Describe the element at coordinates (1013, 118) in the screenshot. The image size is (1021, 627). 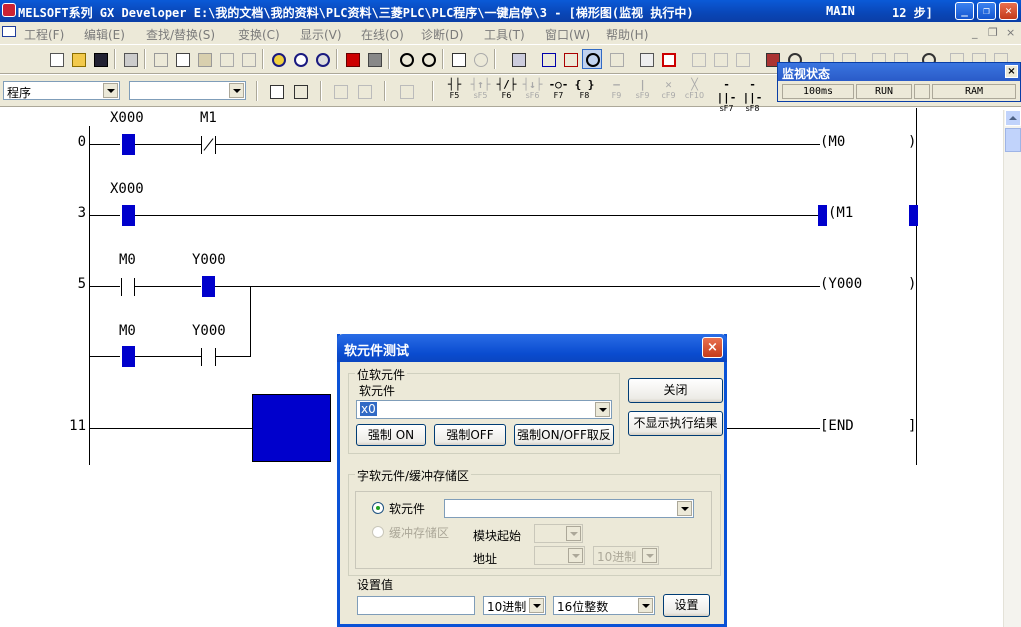
I see `scroll-up-icon` at that location.